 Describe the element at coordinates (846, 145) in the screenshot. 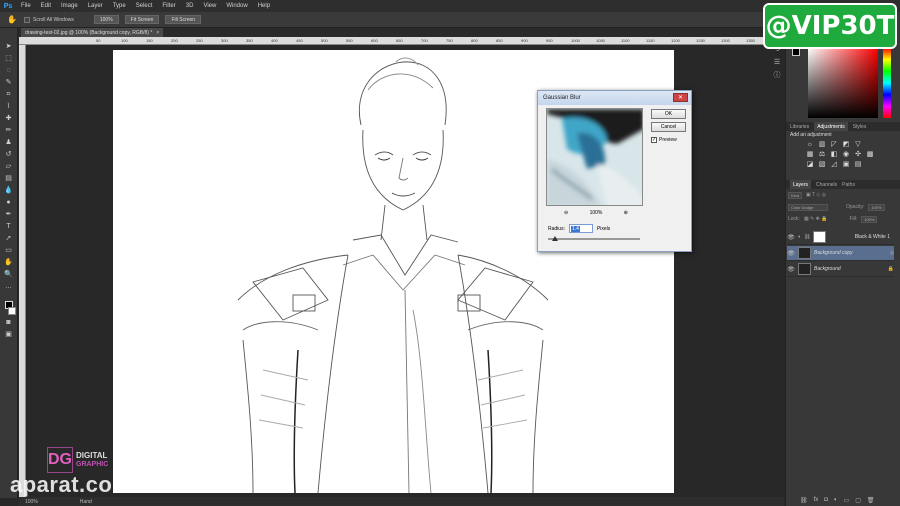

I see `exposure-icon: ◩` at that location.